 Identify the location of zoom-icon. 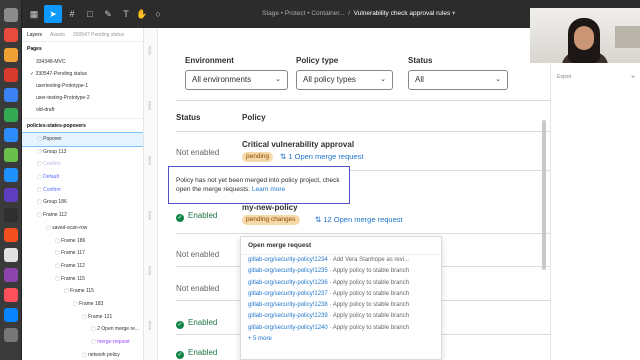
(11, 135).